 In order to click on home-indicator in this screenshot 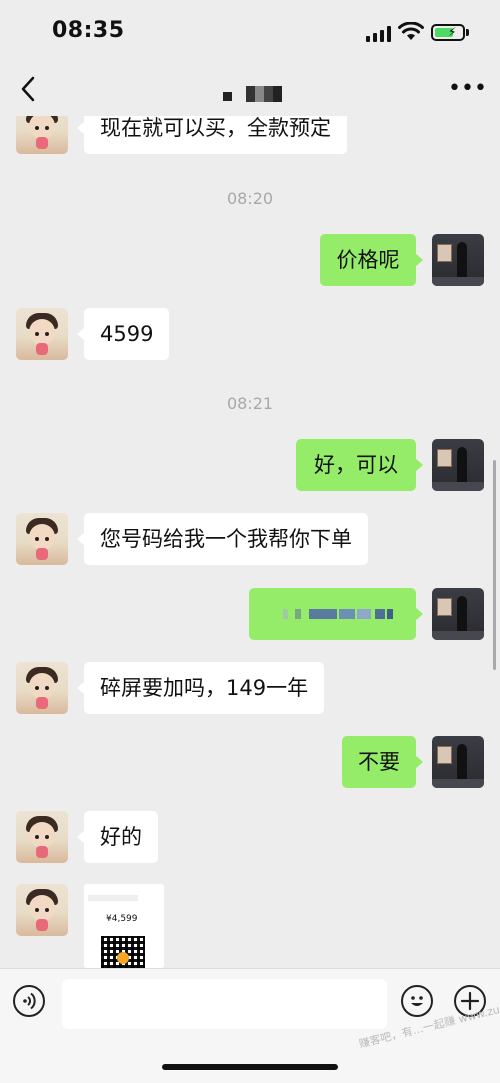, I will do `click(250, 1067)`.